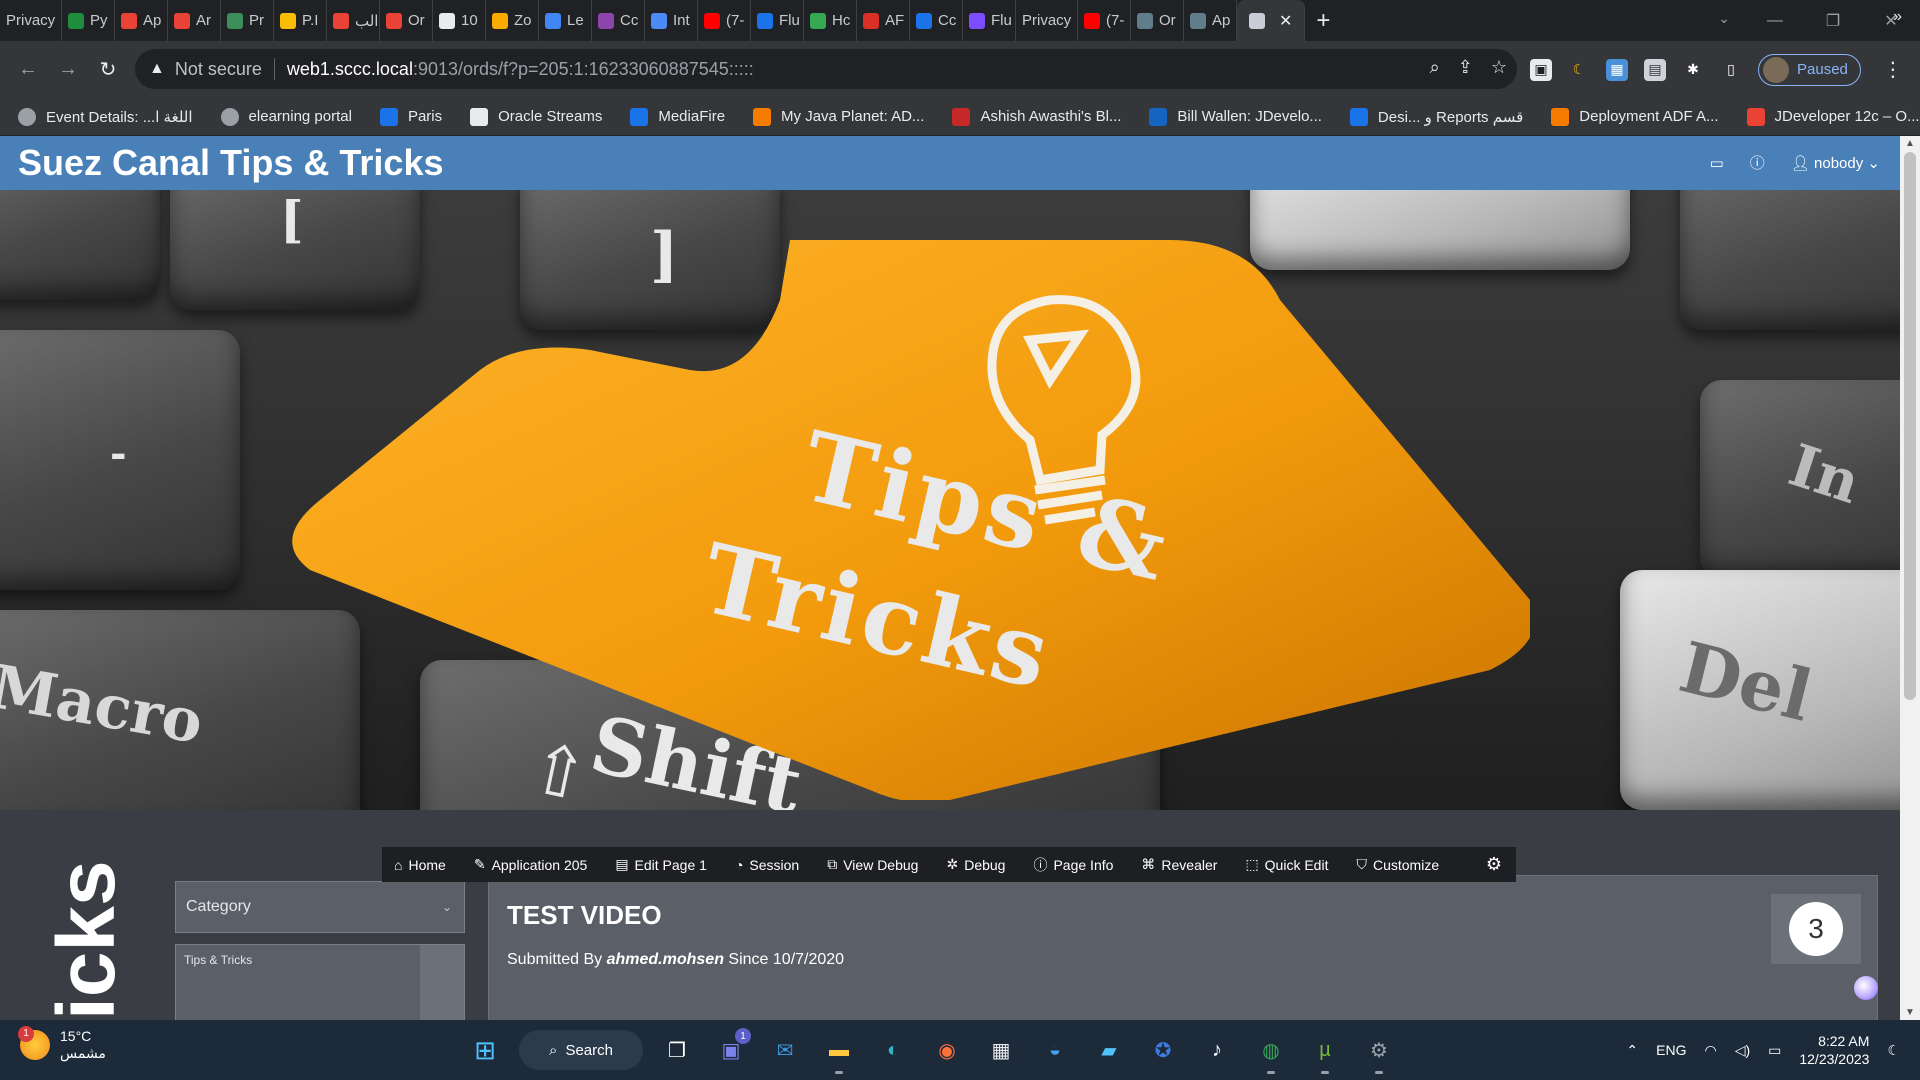  What do you see at coordinates (1833, 20) in the screenshot?
I see `restore-icon: ❐` at bounding box center [1833, 20].